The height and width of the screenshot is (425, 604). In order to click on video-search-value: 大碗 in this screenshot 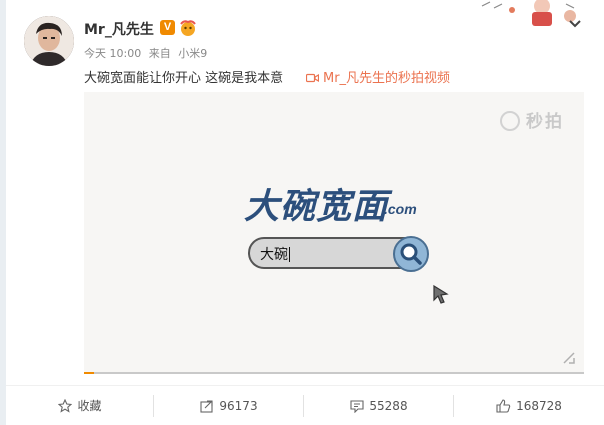, I will do `click(274, 255)`.